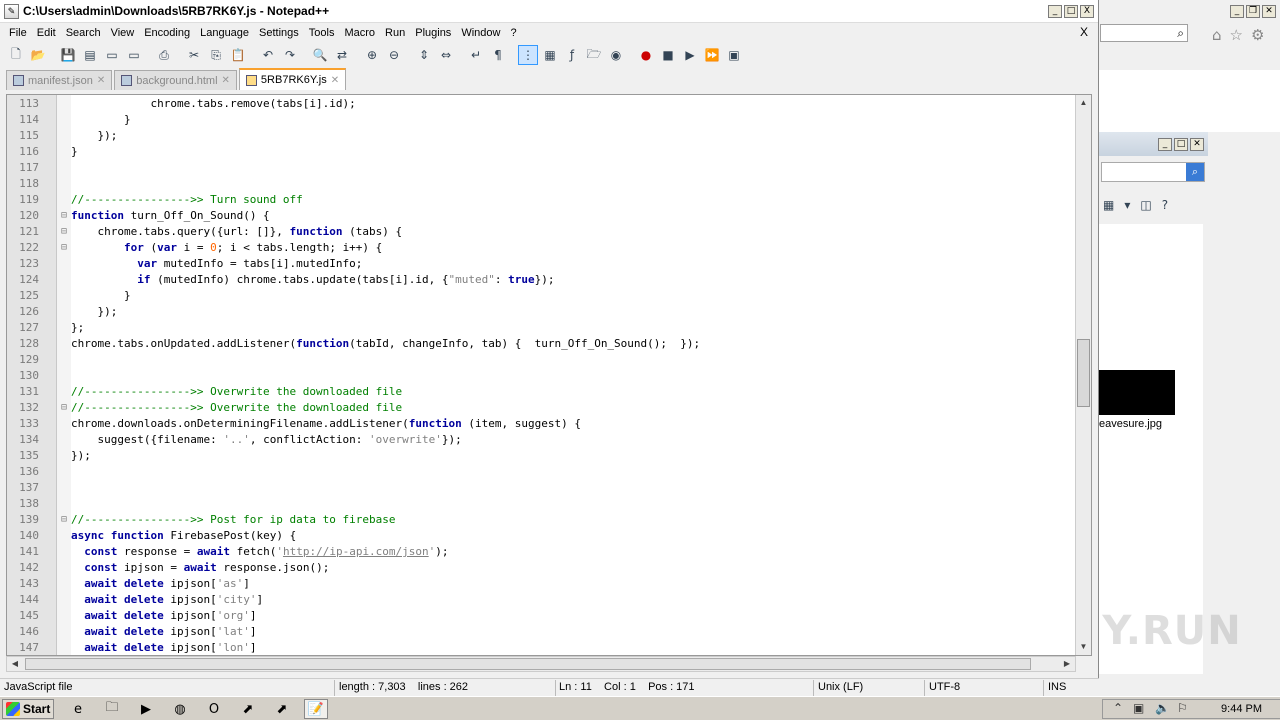  I want to click on sync-h-icon: ⇔, so click(446, 55).